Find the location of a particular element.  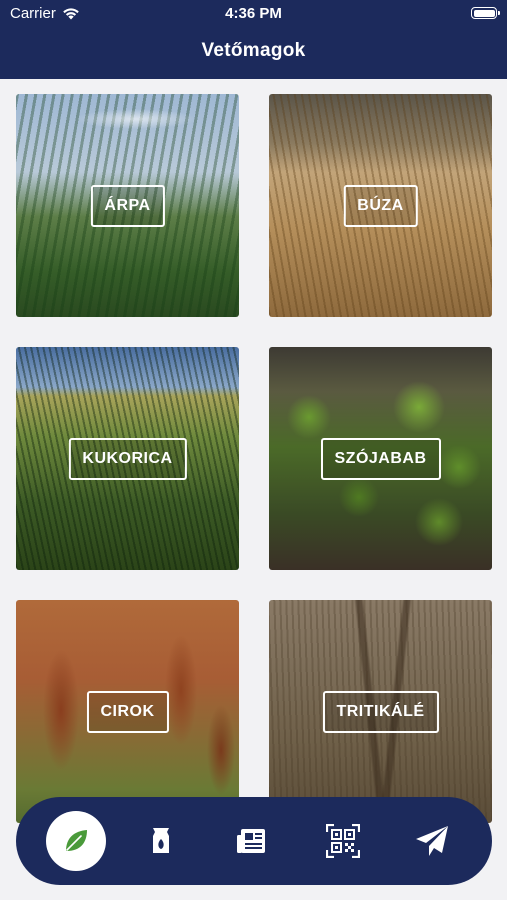

qr-code-icon is located at coordinates (343, 841).